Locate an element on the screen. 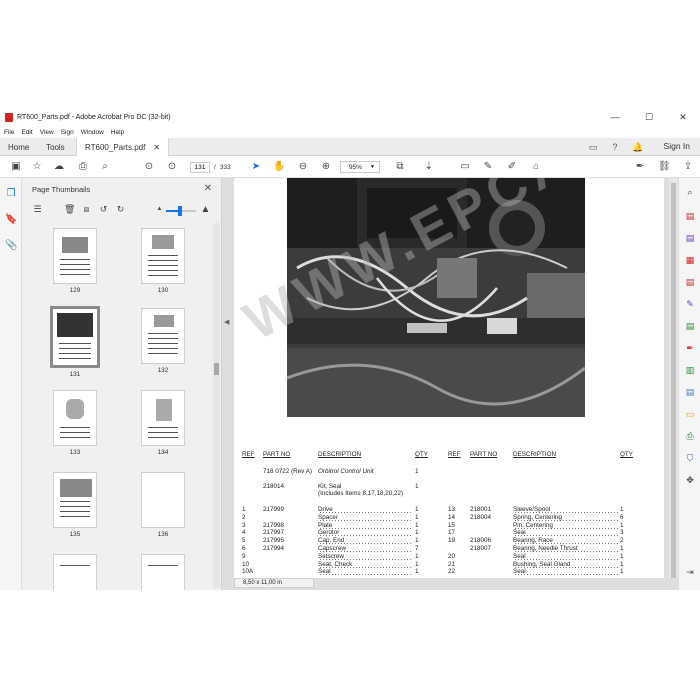 Image resolution: width=700 pixels, height=700 pixels. kit-part-no: 218014 is located at coordinates (274, 486).